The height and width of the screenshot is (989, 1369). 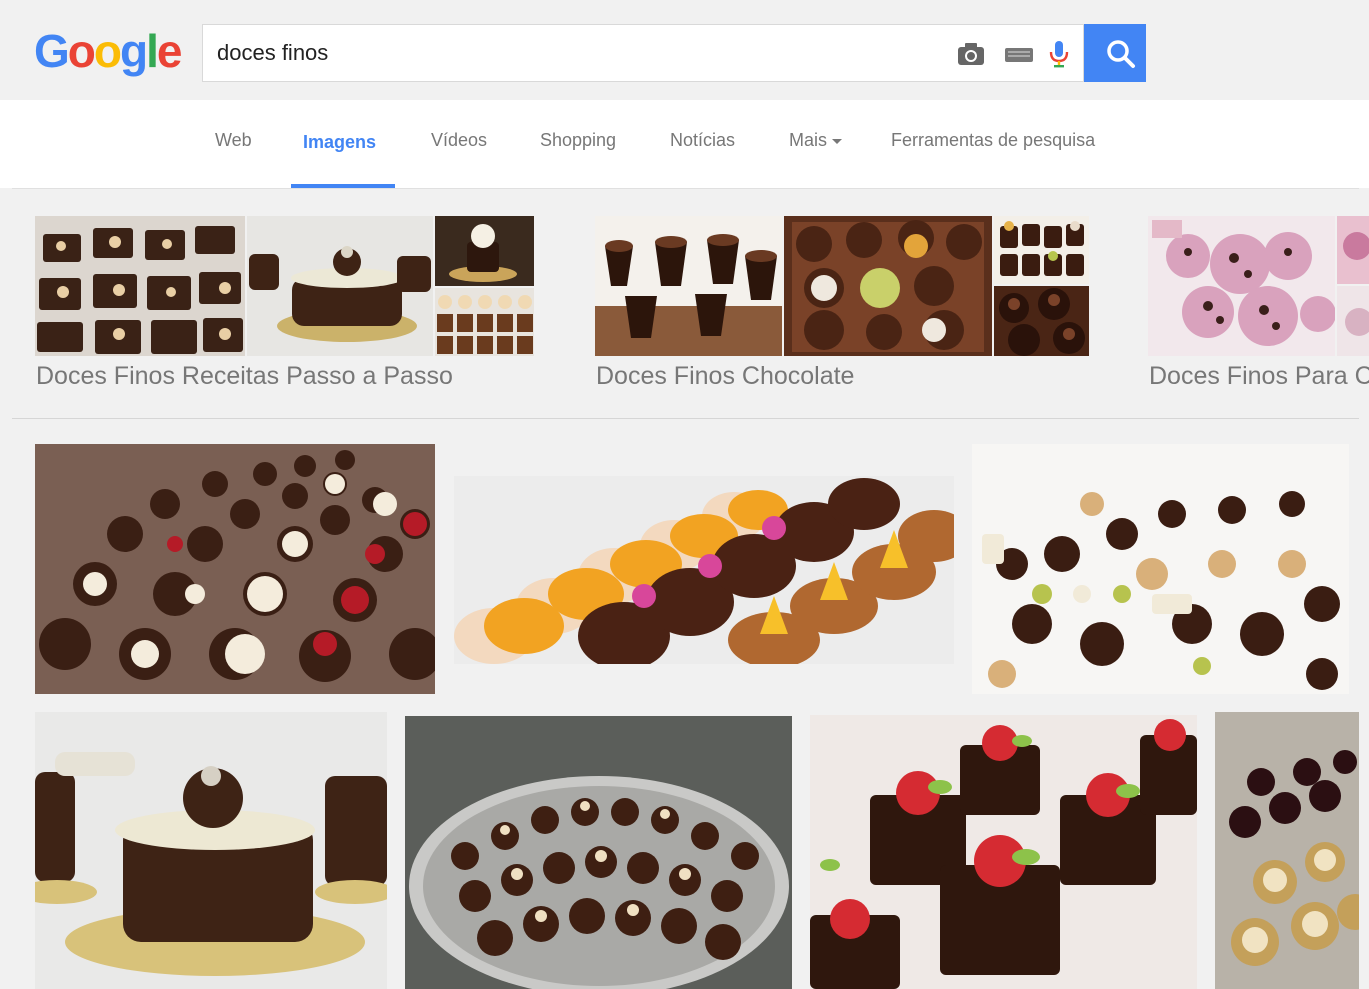 I want to click on tabs-divider, so click(x=685, y=188).